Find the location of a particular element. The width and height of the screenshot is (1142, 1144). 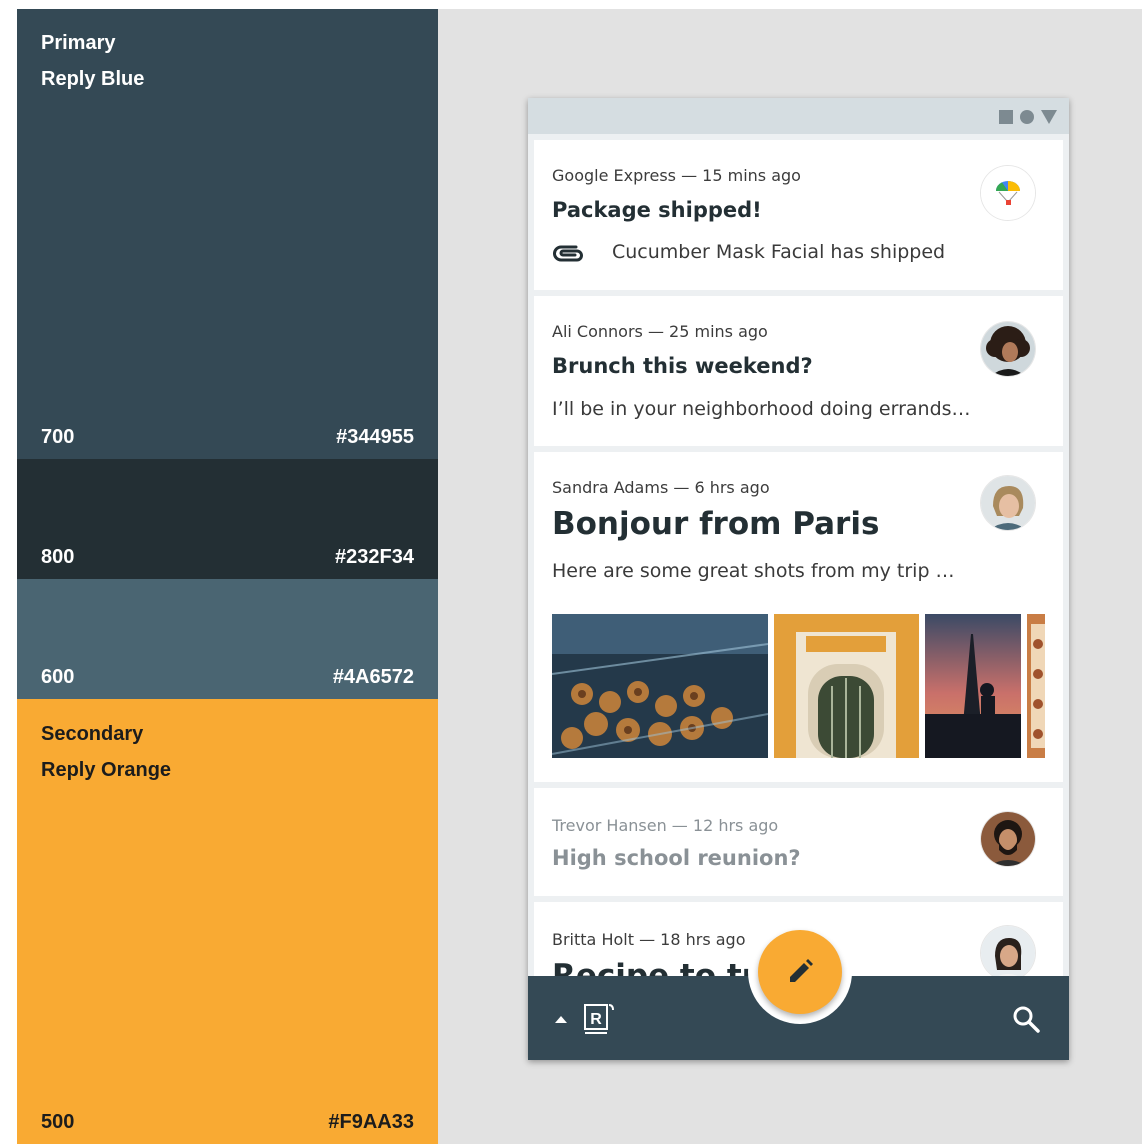

swatch-shade-label: 500 is located at coordinates (58, 1122).